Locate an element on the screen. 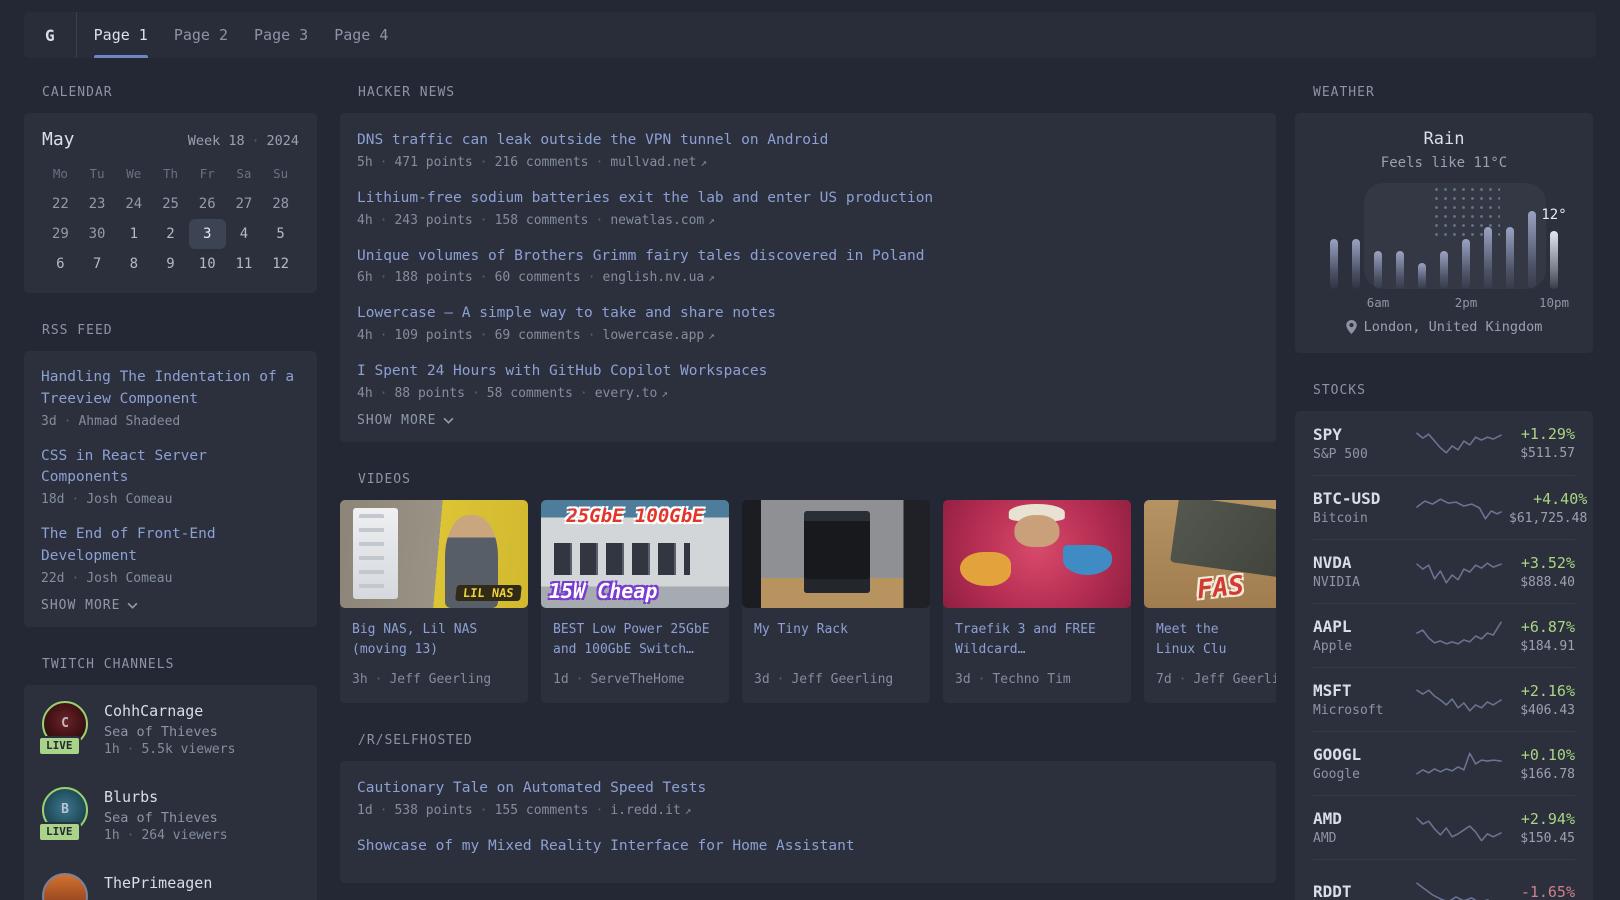 This screenshot has width=1620, height=900. stock-identity: GOOGL Google is located at coordinates (1361, 763).